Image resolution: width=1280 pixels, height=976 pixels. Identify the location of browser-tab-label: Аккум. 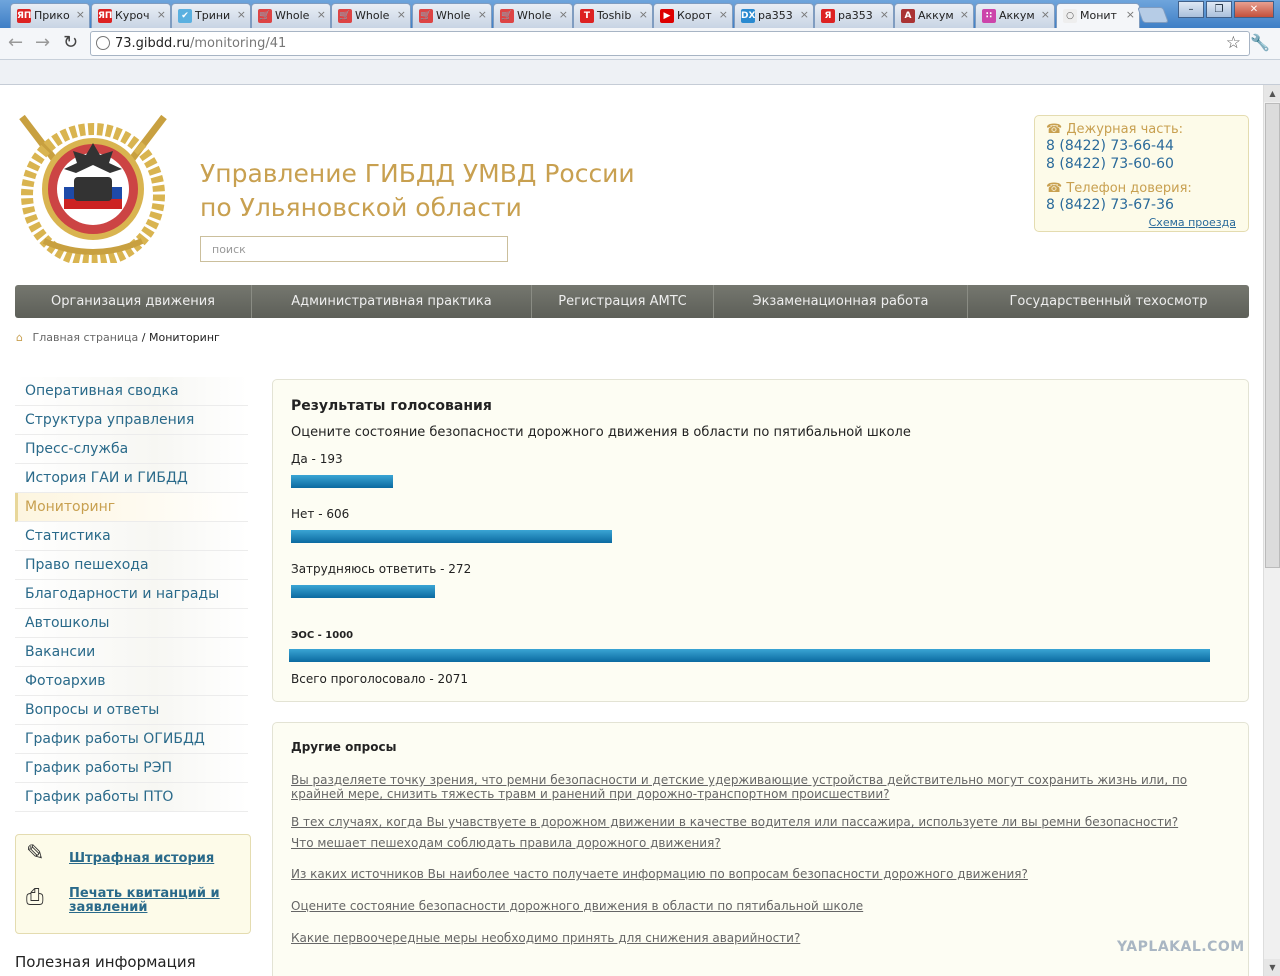
(1017, 15).